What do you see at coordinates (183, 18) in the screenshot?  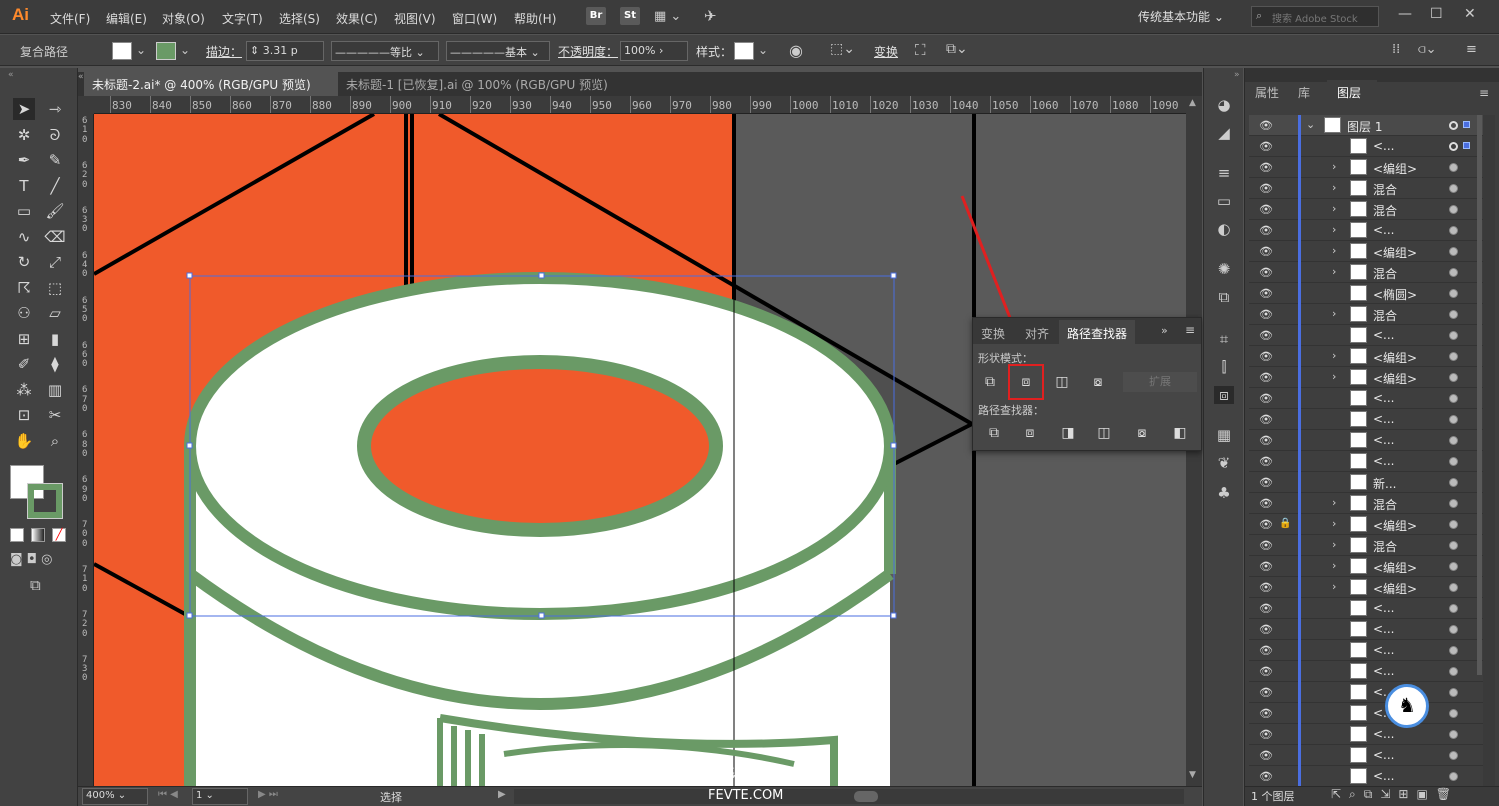 I see `menu-2: 对象(O)` at bounding box center [183, 18].